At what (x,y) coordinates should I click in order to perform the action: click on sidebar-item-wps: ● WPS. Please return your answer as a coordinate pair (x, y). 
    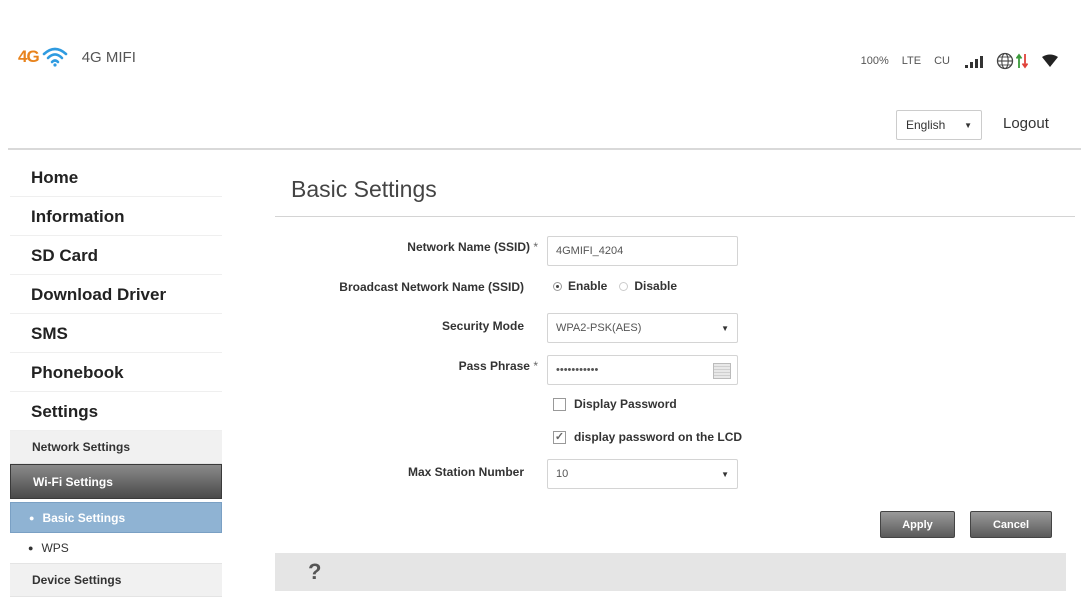
    Looking at the image, I should click on (116, 548).